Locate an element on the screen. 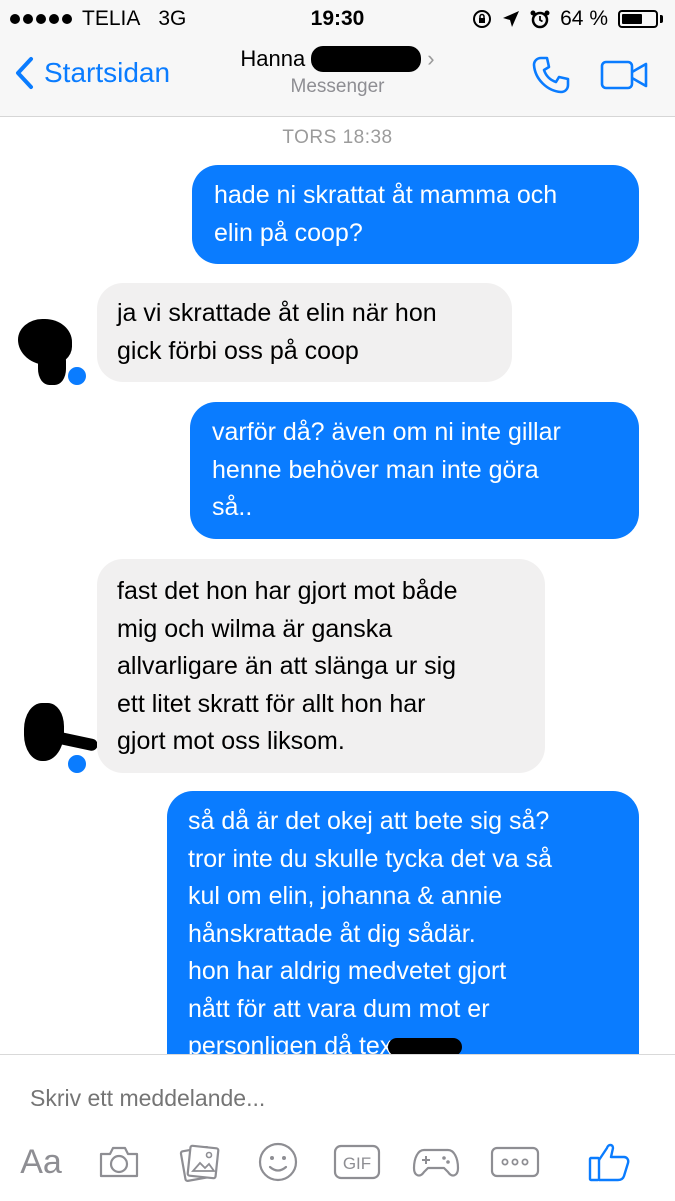  gallery-button is located at coordinates (200, 1162).